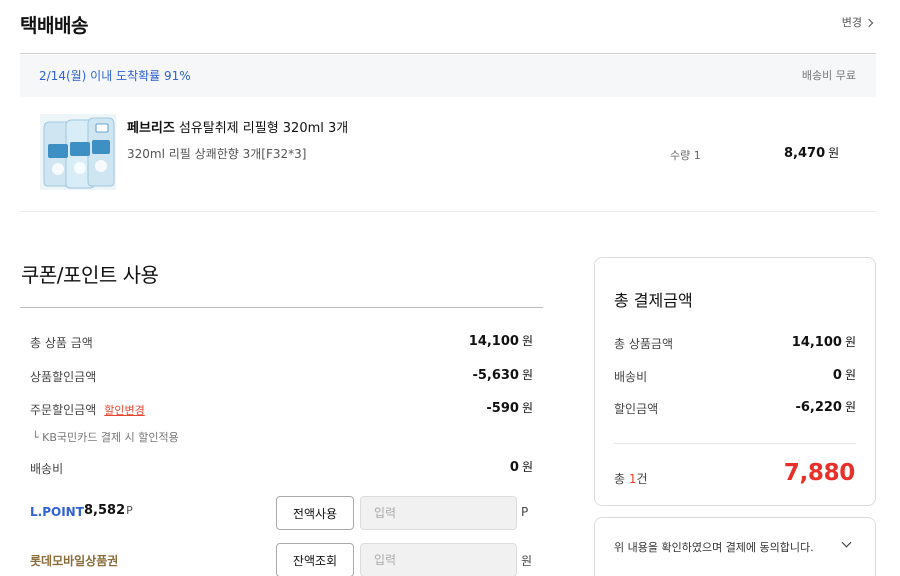 Image resolution: width=900 pixels, height=576 pixels. What do you see at coordinates (631, 377) in the screenshot?
I see `summary-label: 배송비` at bounding box center [631, 377].